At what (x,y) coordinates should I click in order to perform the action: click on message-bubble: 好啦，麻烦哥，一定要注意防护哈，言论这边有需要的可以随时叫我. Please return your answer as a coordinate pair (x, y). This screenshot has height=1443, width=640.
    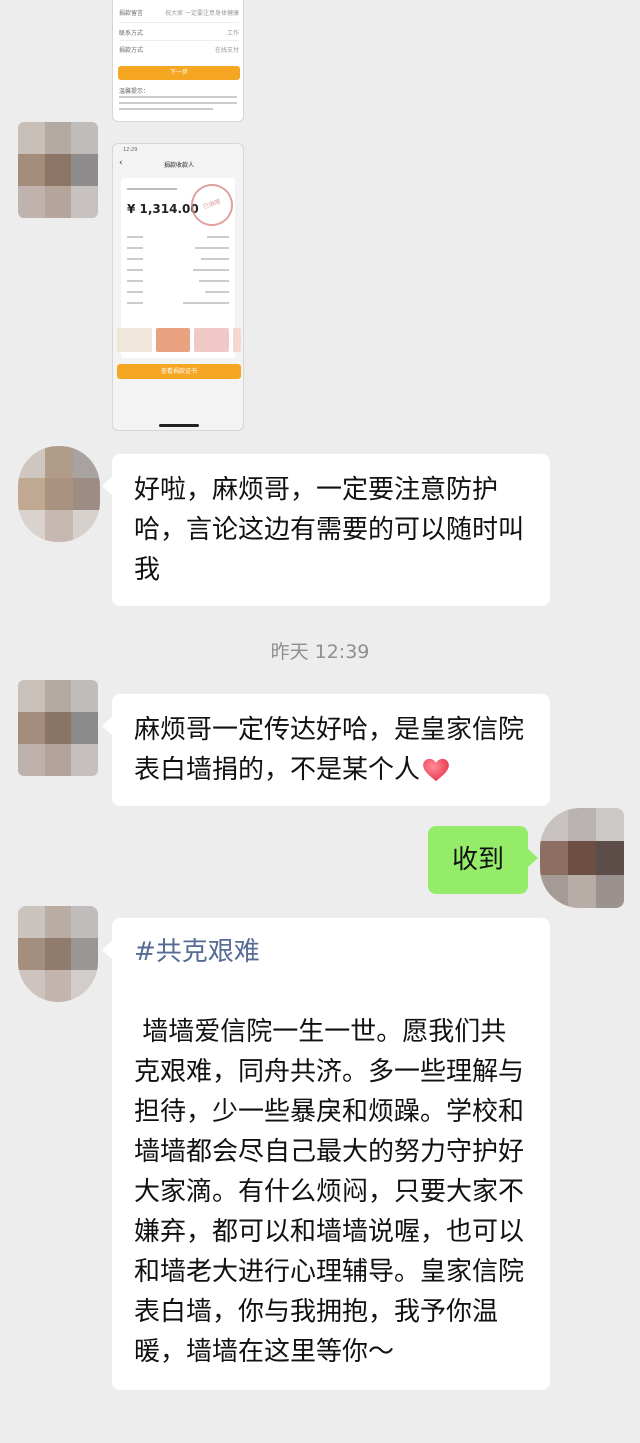
    Looking at the image, I should click on (326, 530).